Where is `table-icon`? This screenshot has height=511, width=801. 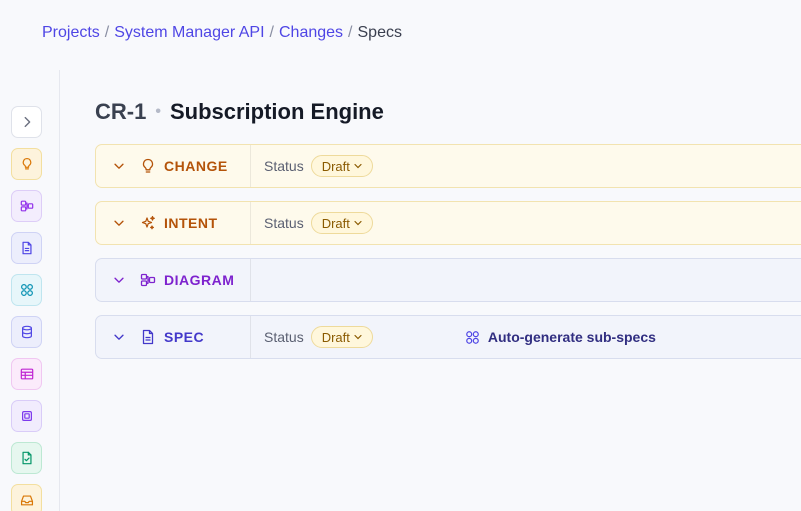
table-icon is located at coordinates (26, 374).